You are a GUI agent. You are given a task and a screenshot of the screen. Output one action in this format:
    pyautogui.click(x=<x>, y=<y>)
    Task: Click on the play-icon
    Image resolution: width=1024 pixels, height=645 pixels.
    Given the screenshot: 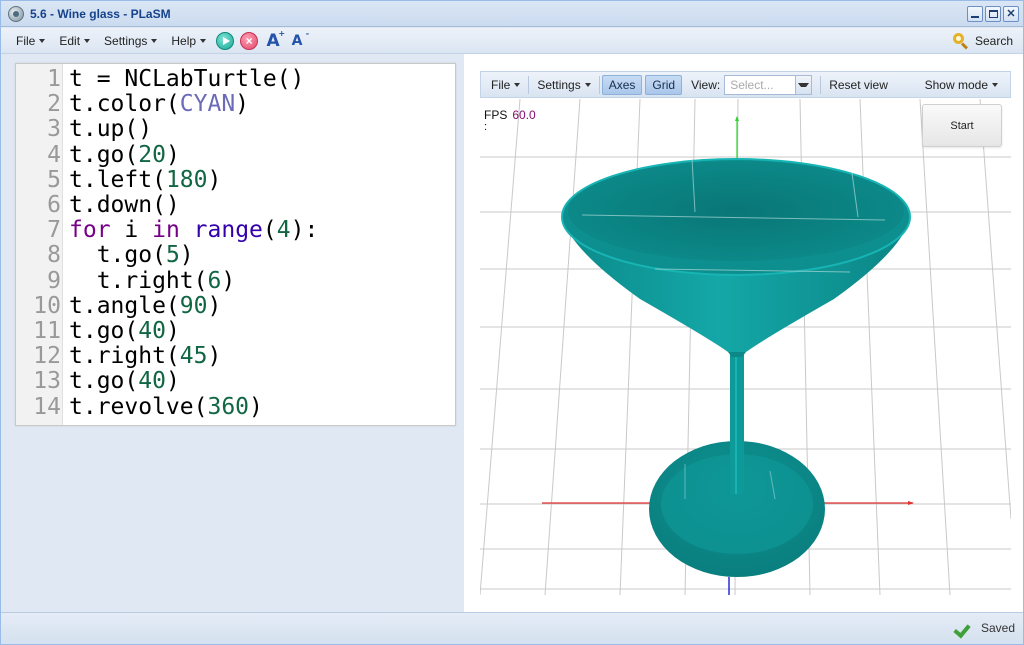 What is the action you would take?
    pyautogui.click(x=225, y=40)
    